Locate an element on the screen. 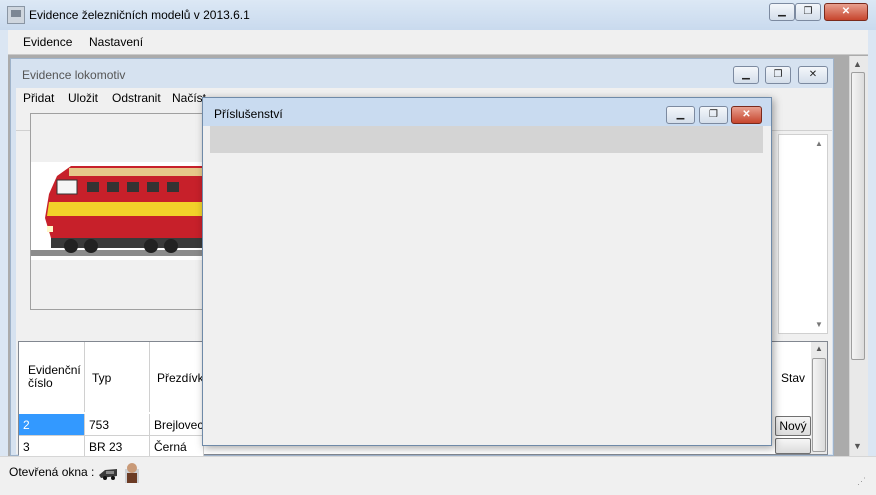  window-title: Evidence železničních modelů v 2013.6.1 is located at coordinates (139, 15).